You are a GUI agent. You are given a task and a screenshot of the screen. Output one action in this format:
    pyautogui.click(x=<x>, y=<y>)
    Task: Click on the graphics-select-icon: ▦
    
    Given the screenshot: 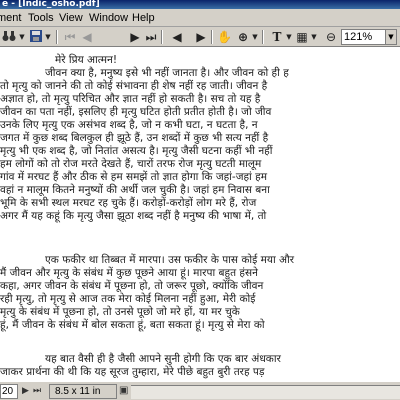 What is the action you would take?
    pyautogui.click(x=302, y=37)
    